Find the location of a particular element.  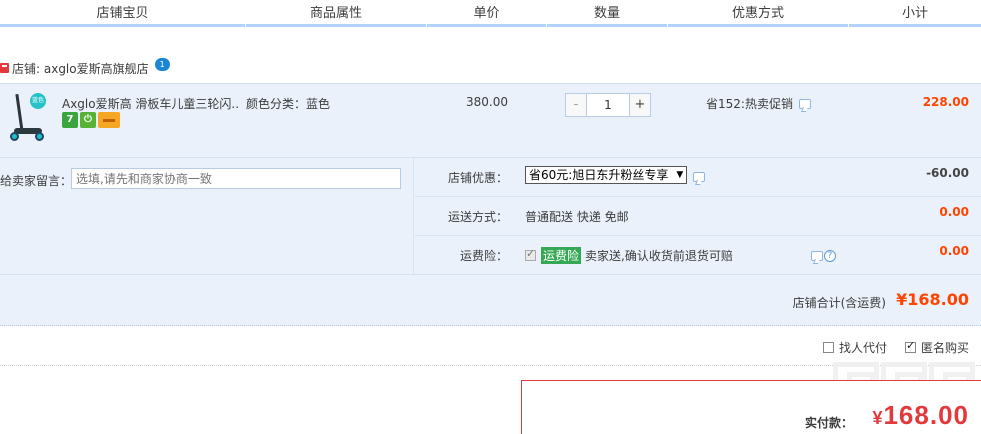

quantity-stepper: - + is located at coordinates (608, 105).